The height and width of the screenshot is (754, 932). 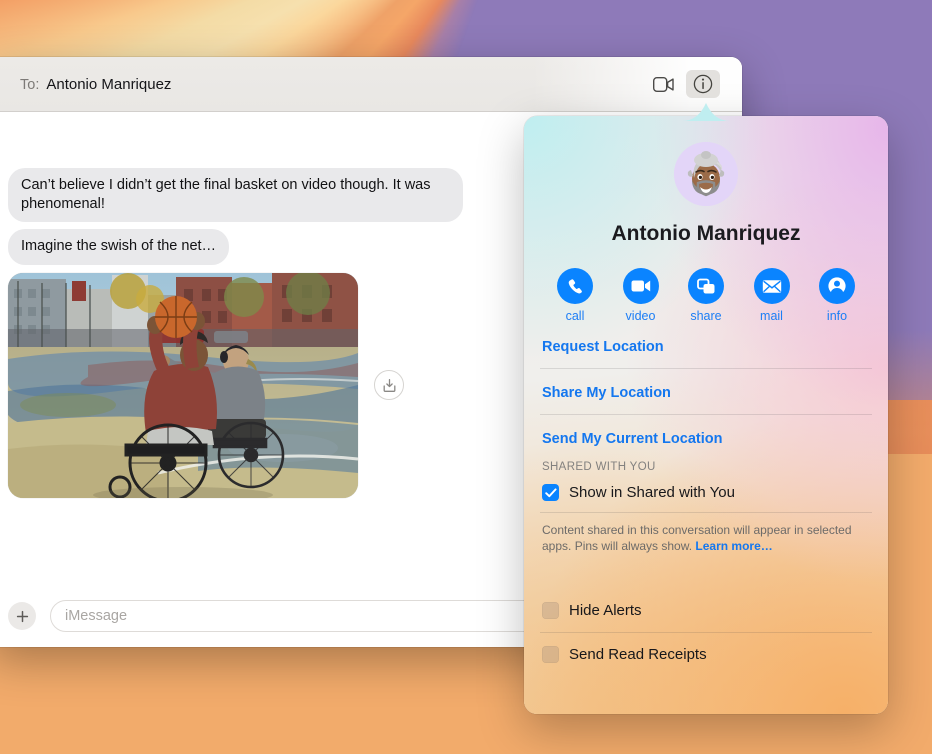 I want to click on save-photo-button, so click(x=389, y=385).